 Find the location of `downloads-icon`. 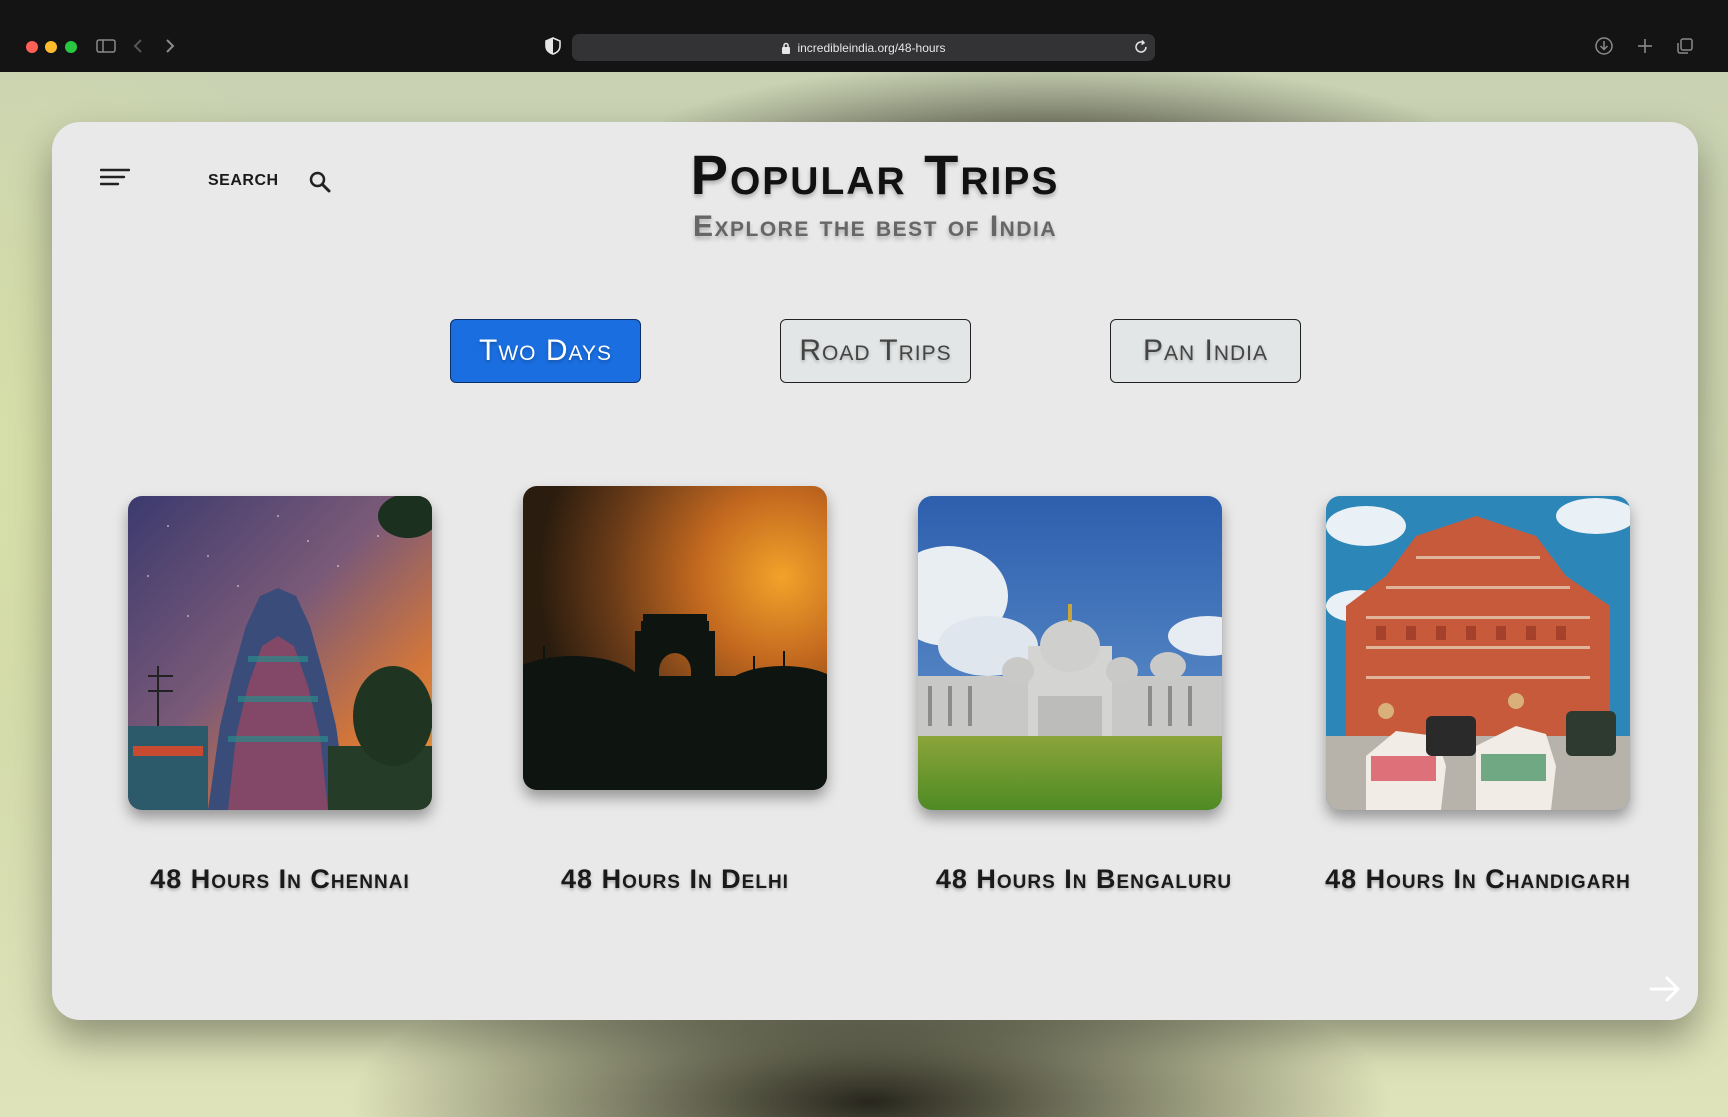

downloads-icon is located at coordinates (1604, 46).